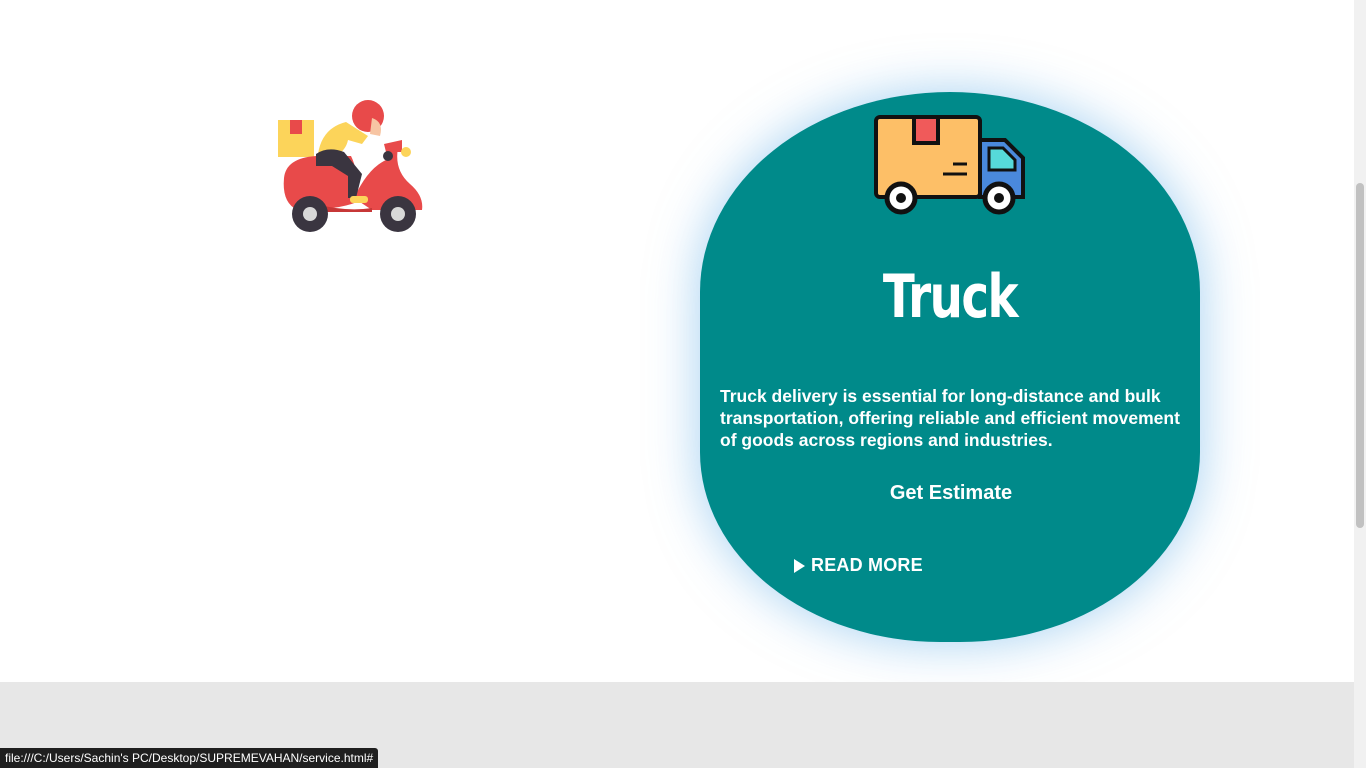  Describe the element at coordinates (867, 564) in the screenshot. I see `read-more-label: READ MORE` at that location.